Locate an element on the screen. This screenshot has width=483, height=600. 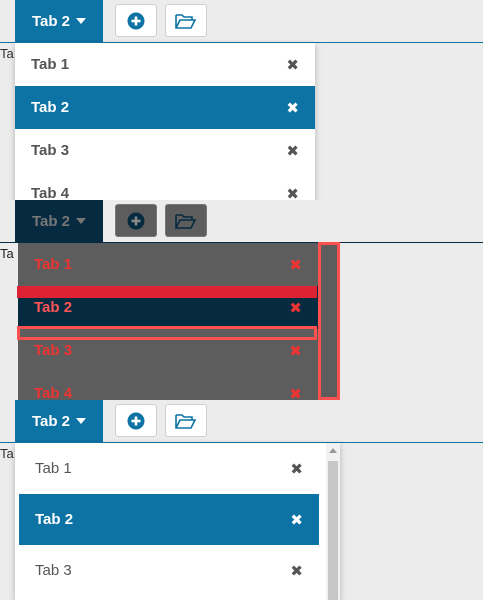
scroll-up-icon is located at coordinates (333, 450).